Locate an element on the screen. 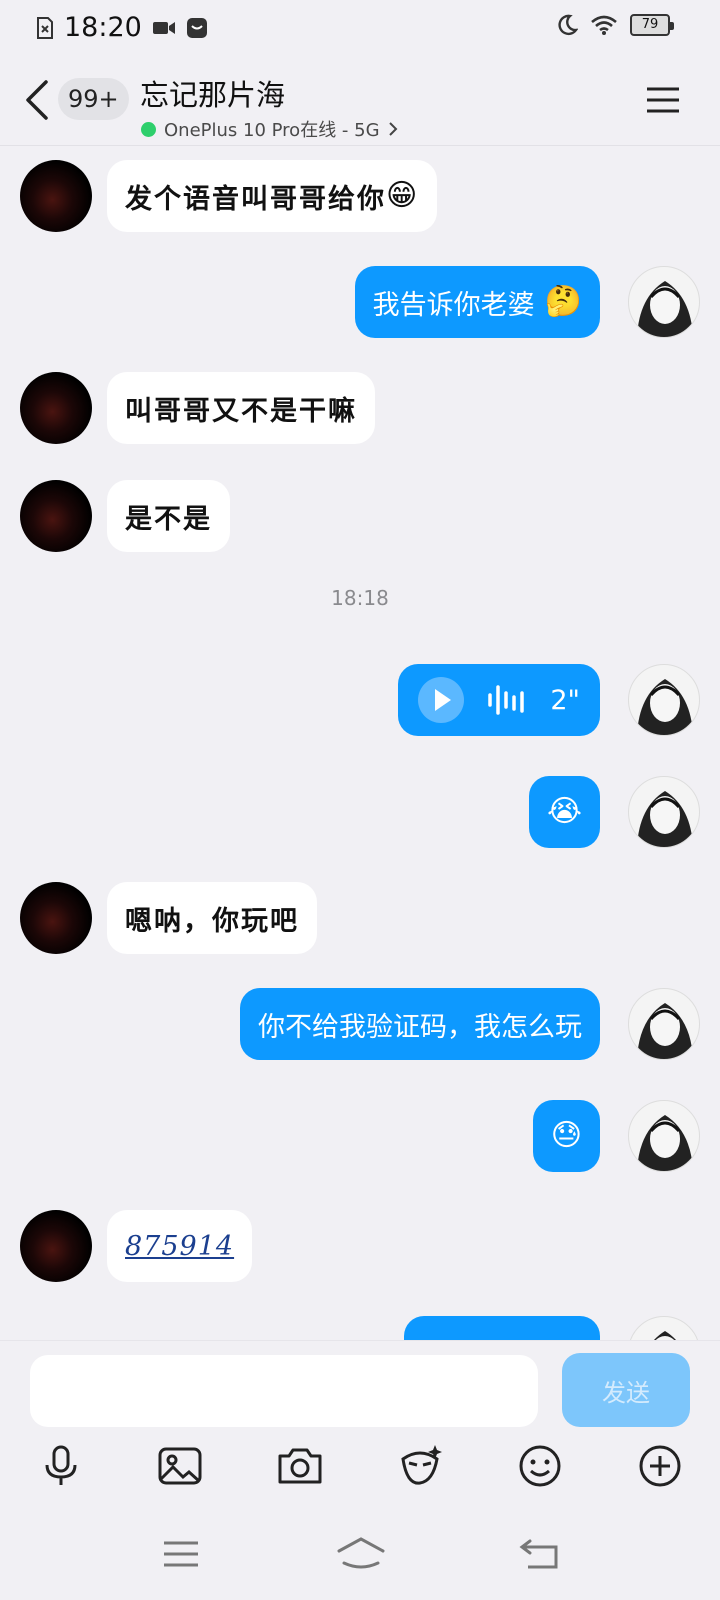 This screenshot has height=1600, width=720. home-icon is located at coordinates (361, 1554).